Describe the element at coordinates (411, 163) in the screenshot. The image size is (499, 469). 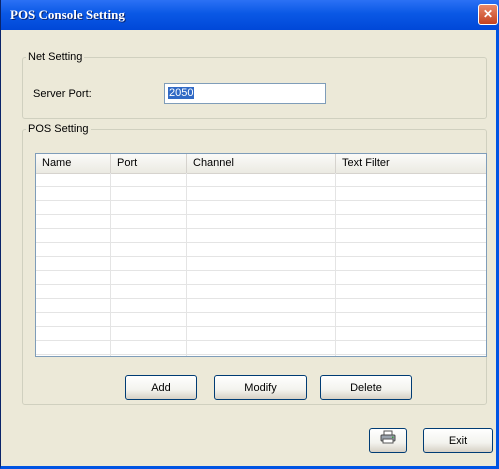
I see `column-header-text-filter: Text Filter` at that location.